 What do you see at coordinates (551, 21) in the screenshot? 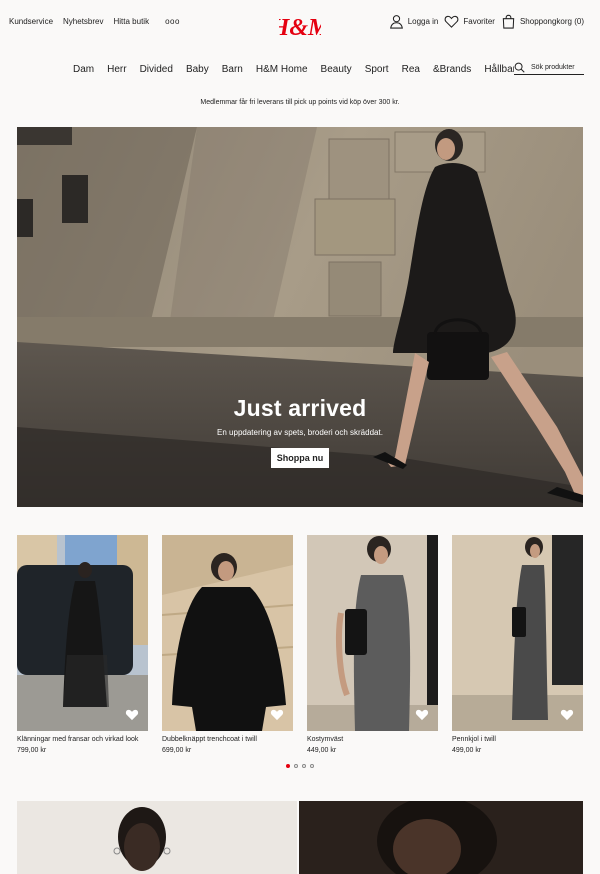
I see `cart-label: Shoppongkorg (0)` at bounding box center [551, 21].